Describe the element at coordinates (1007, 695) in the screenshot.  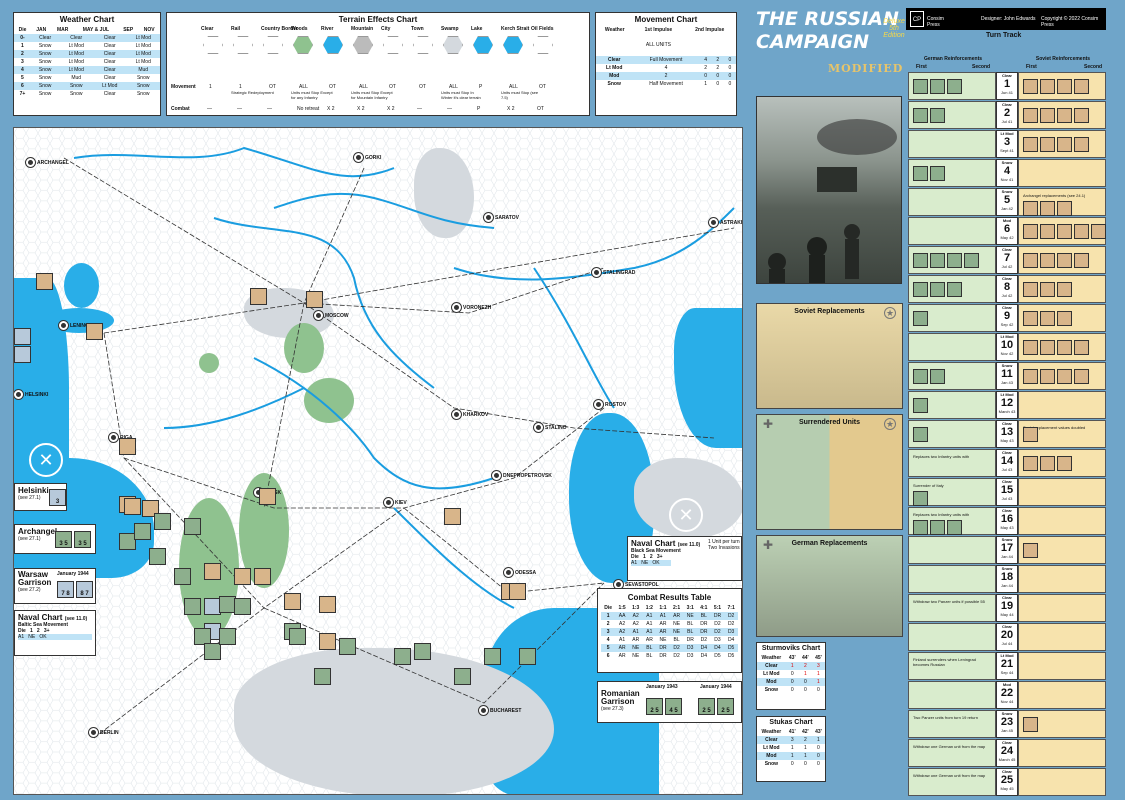
I see `turn-box: Mod 22 Nov 44` at that location.